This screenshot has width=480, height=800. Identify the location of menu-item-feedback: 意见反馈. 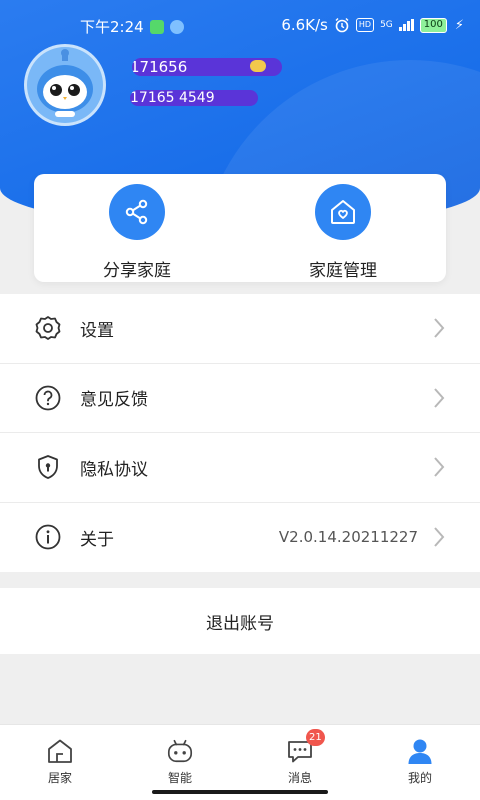
(240, 398).